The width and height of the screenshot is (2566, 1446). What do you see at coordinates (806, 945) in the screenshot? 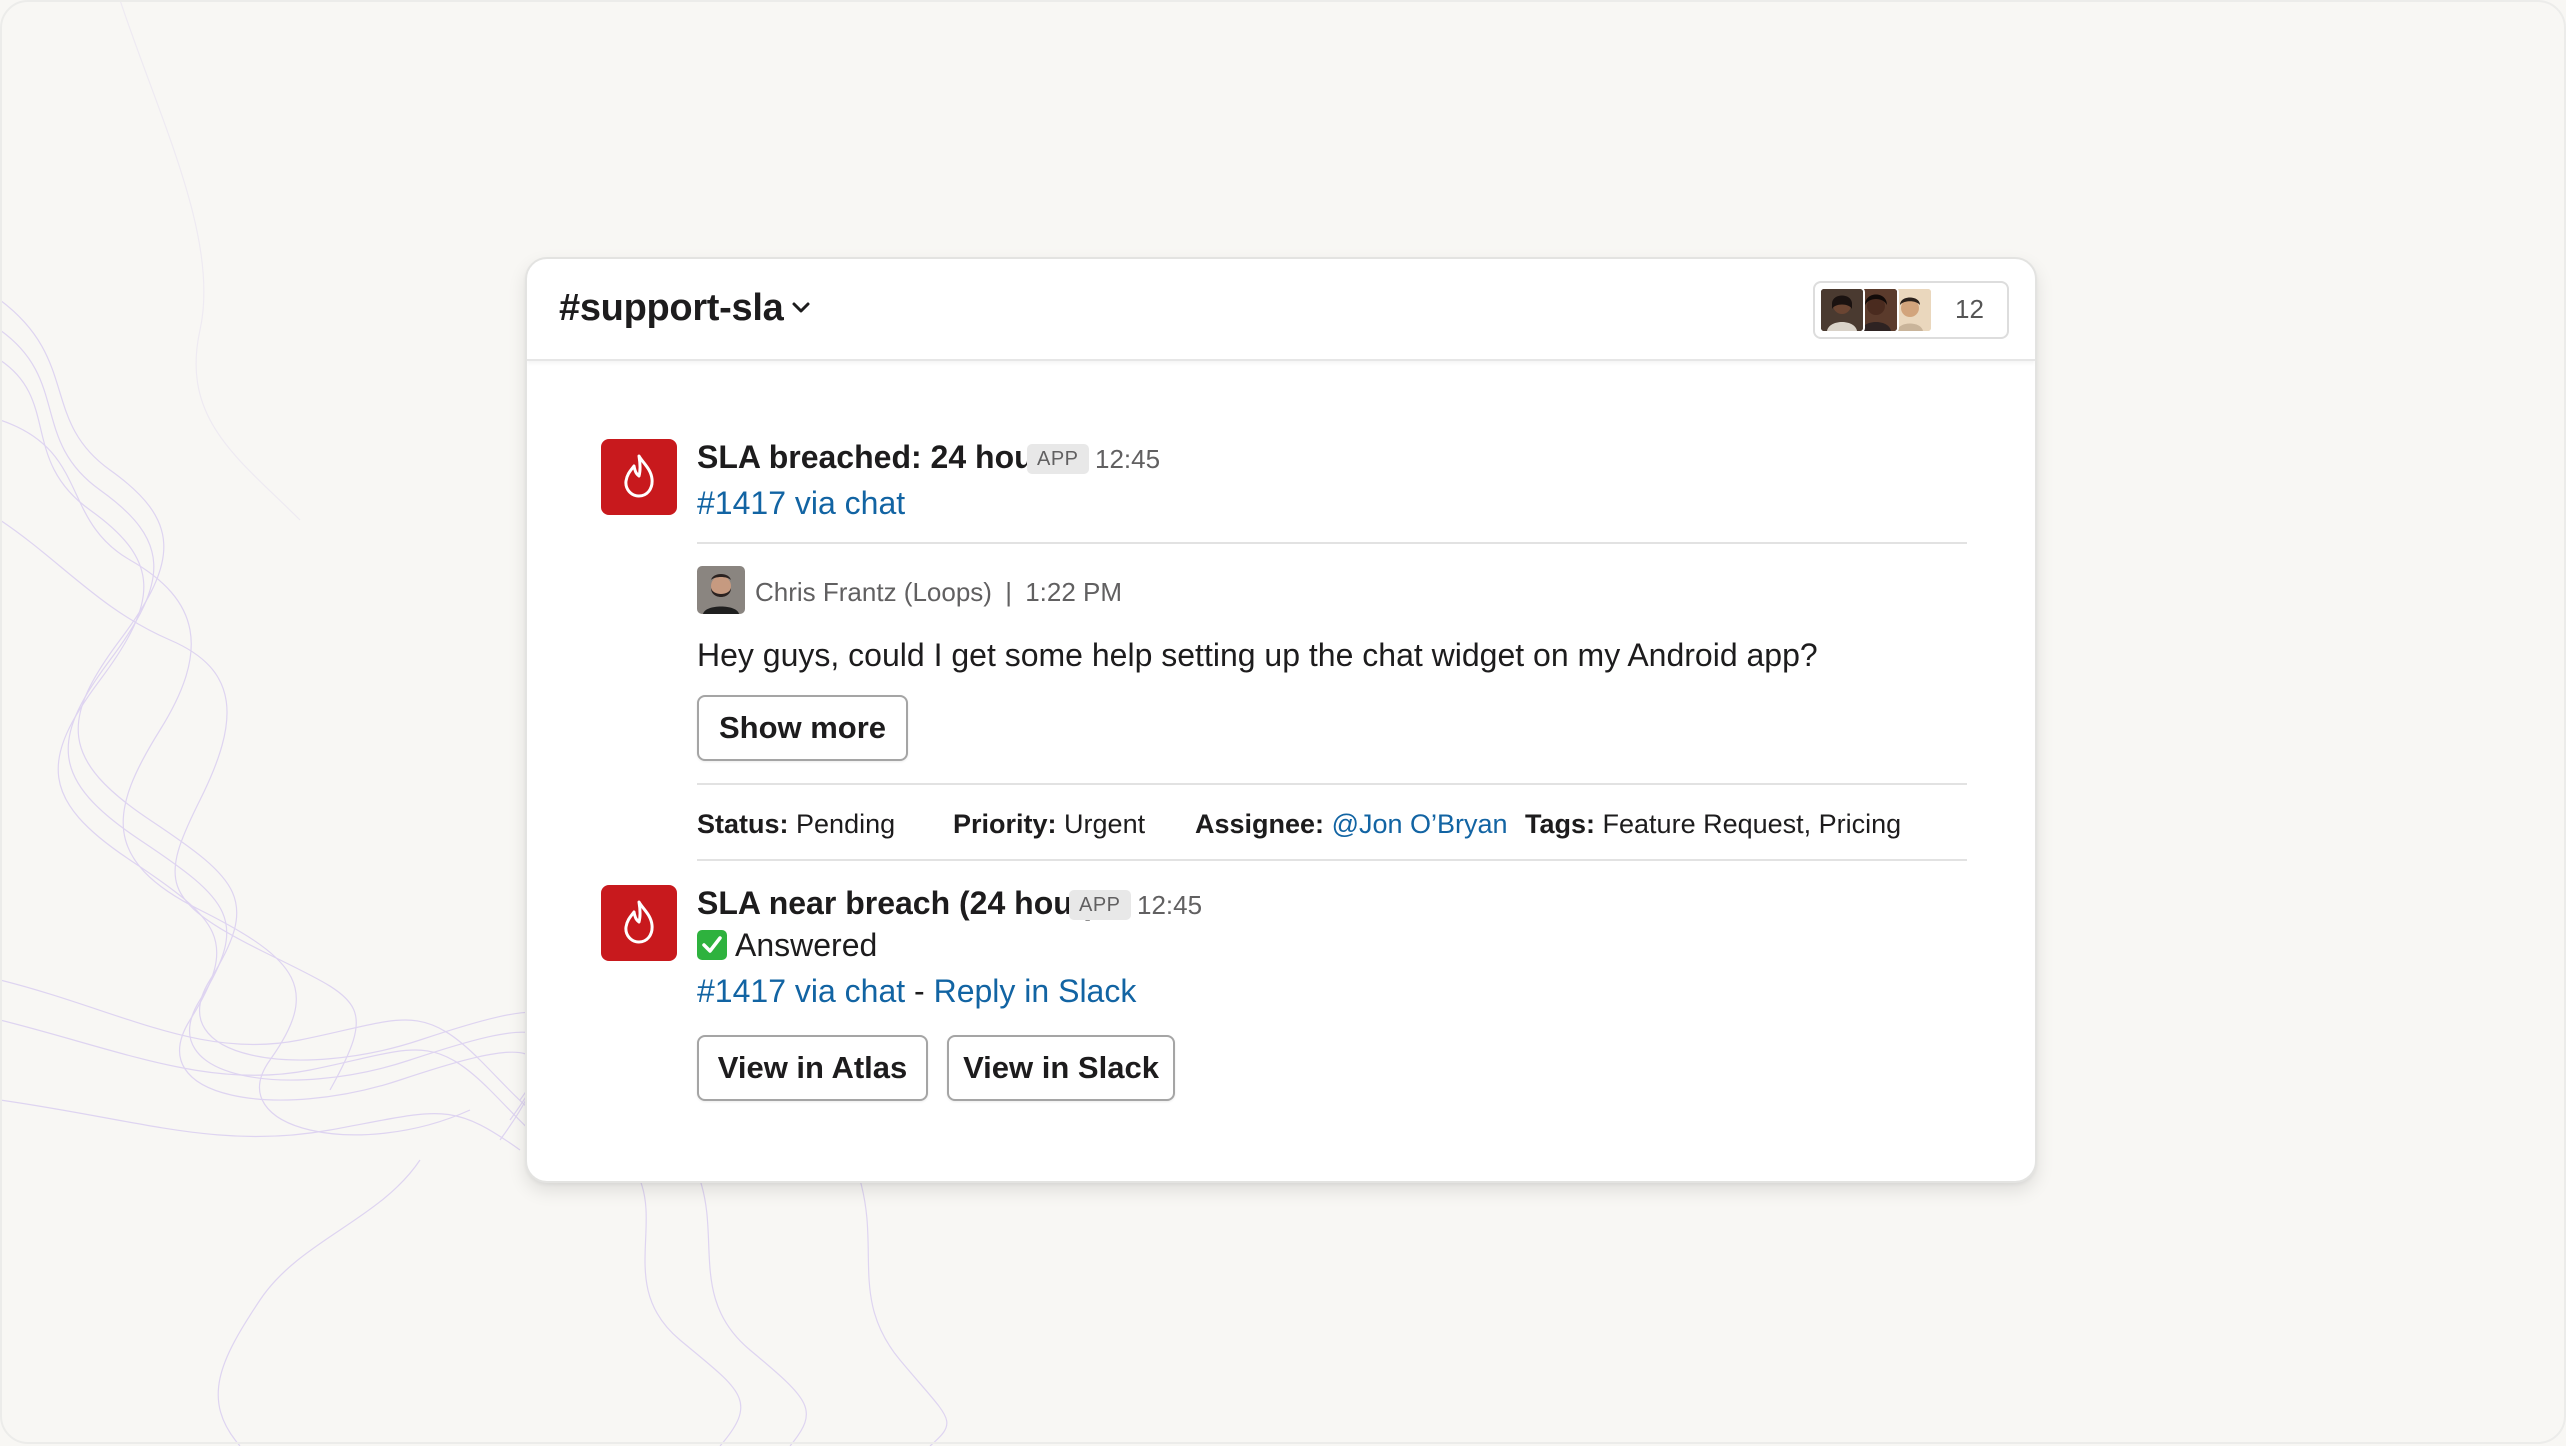
I see `answered-text: Answered` at bounding box center [806, 945].